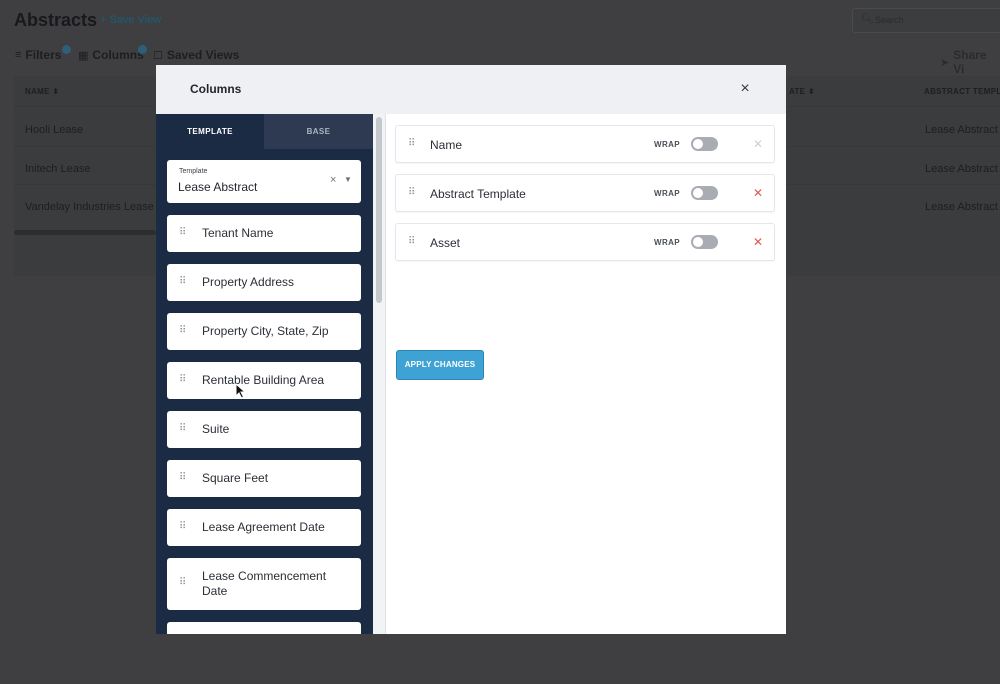  I want to click on save-view-link: + Save View, so click(130, 20).